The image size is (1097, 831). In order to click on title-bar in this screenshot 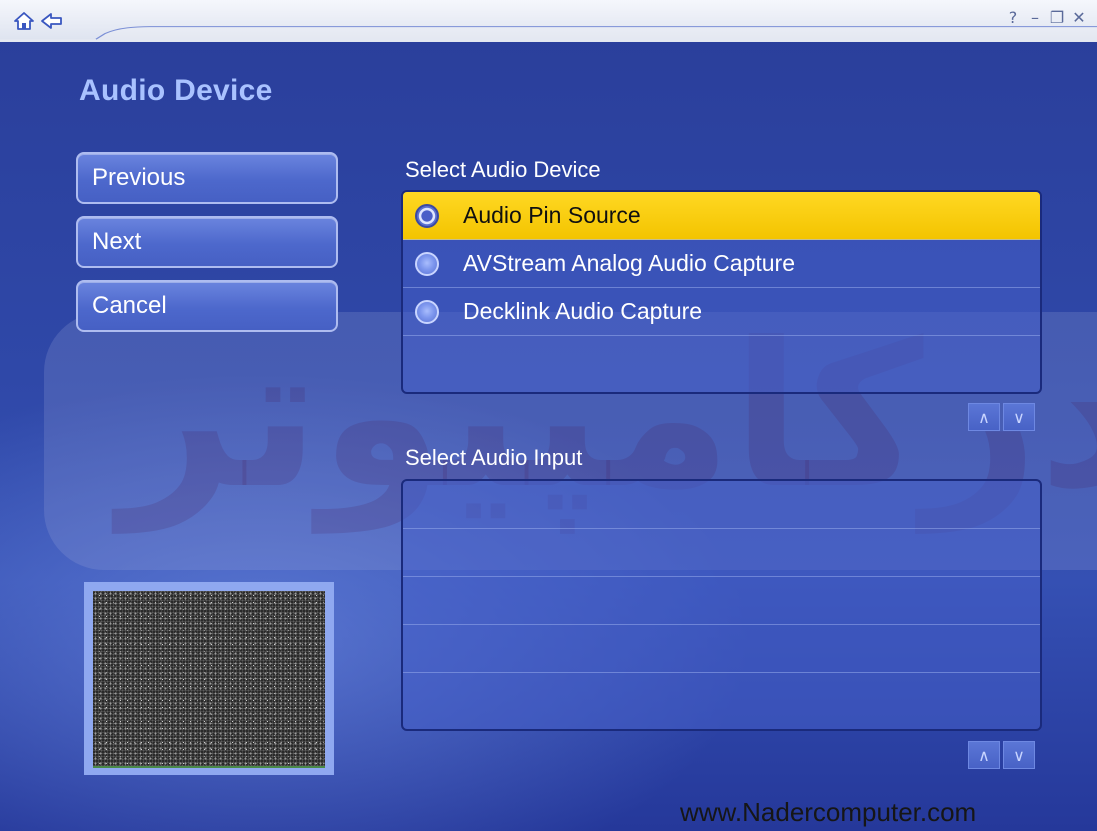, I will do `click(548, 21)`.